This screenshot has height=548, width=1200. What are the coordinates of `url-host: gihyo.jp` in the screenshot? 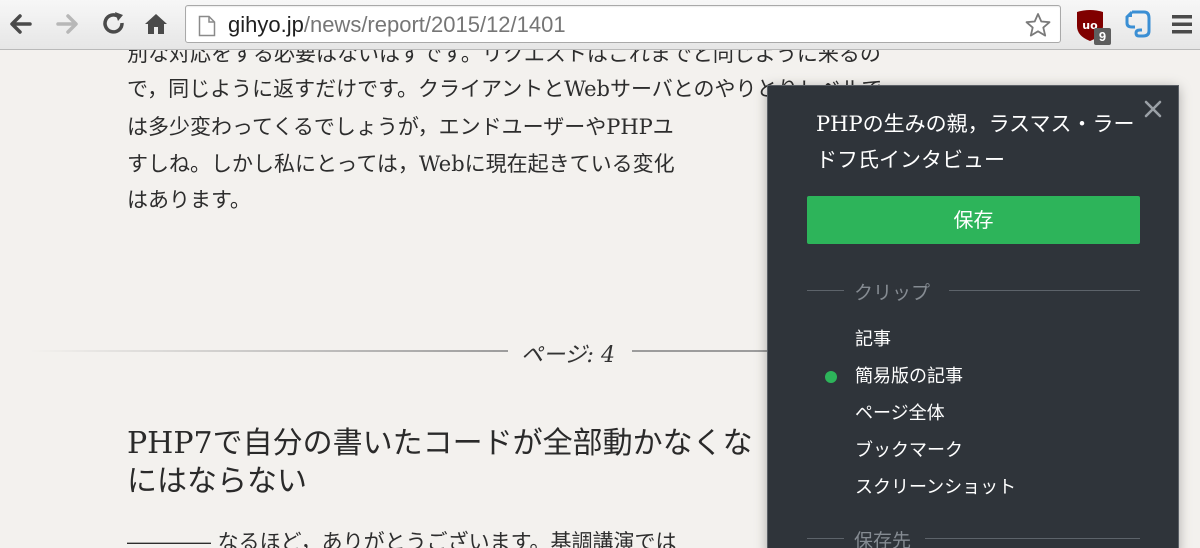 It's located at (266, 24).